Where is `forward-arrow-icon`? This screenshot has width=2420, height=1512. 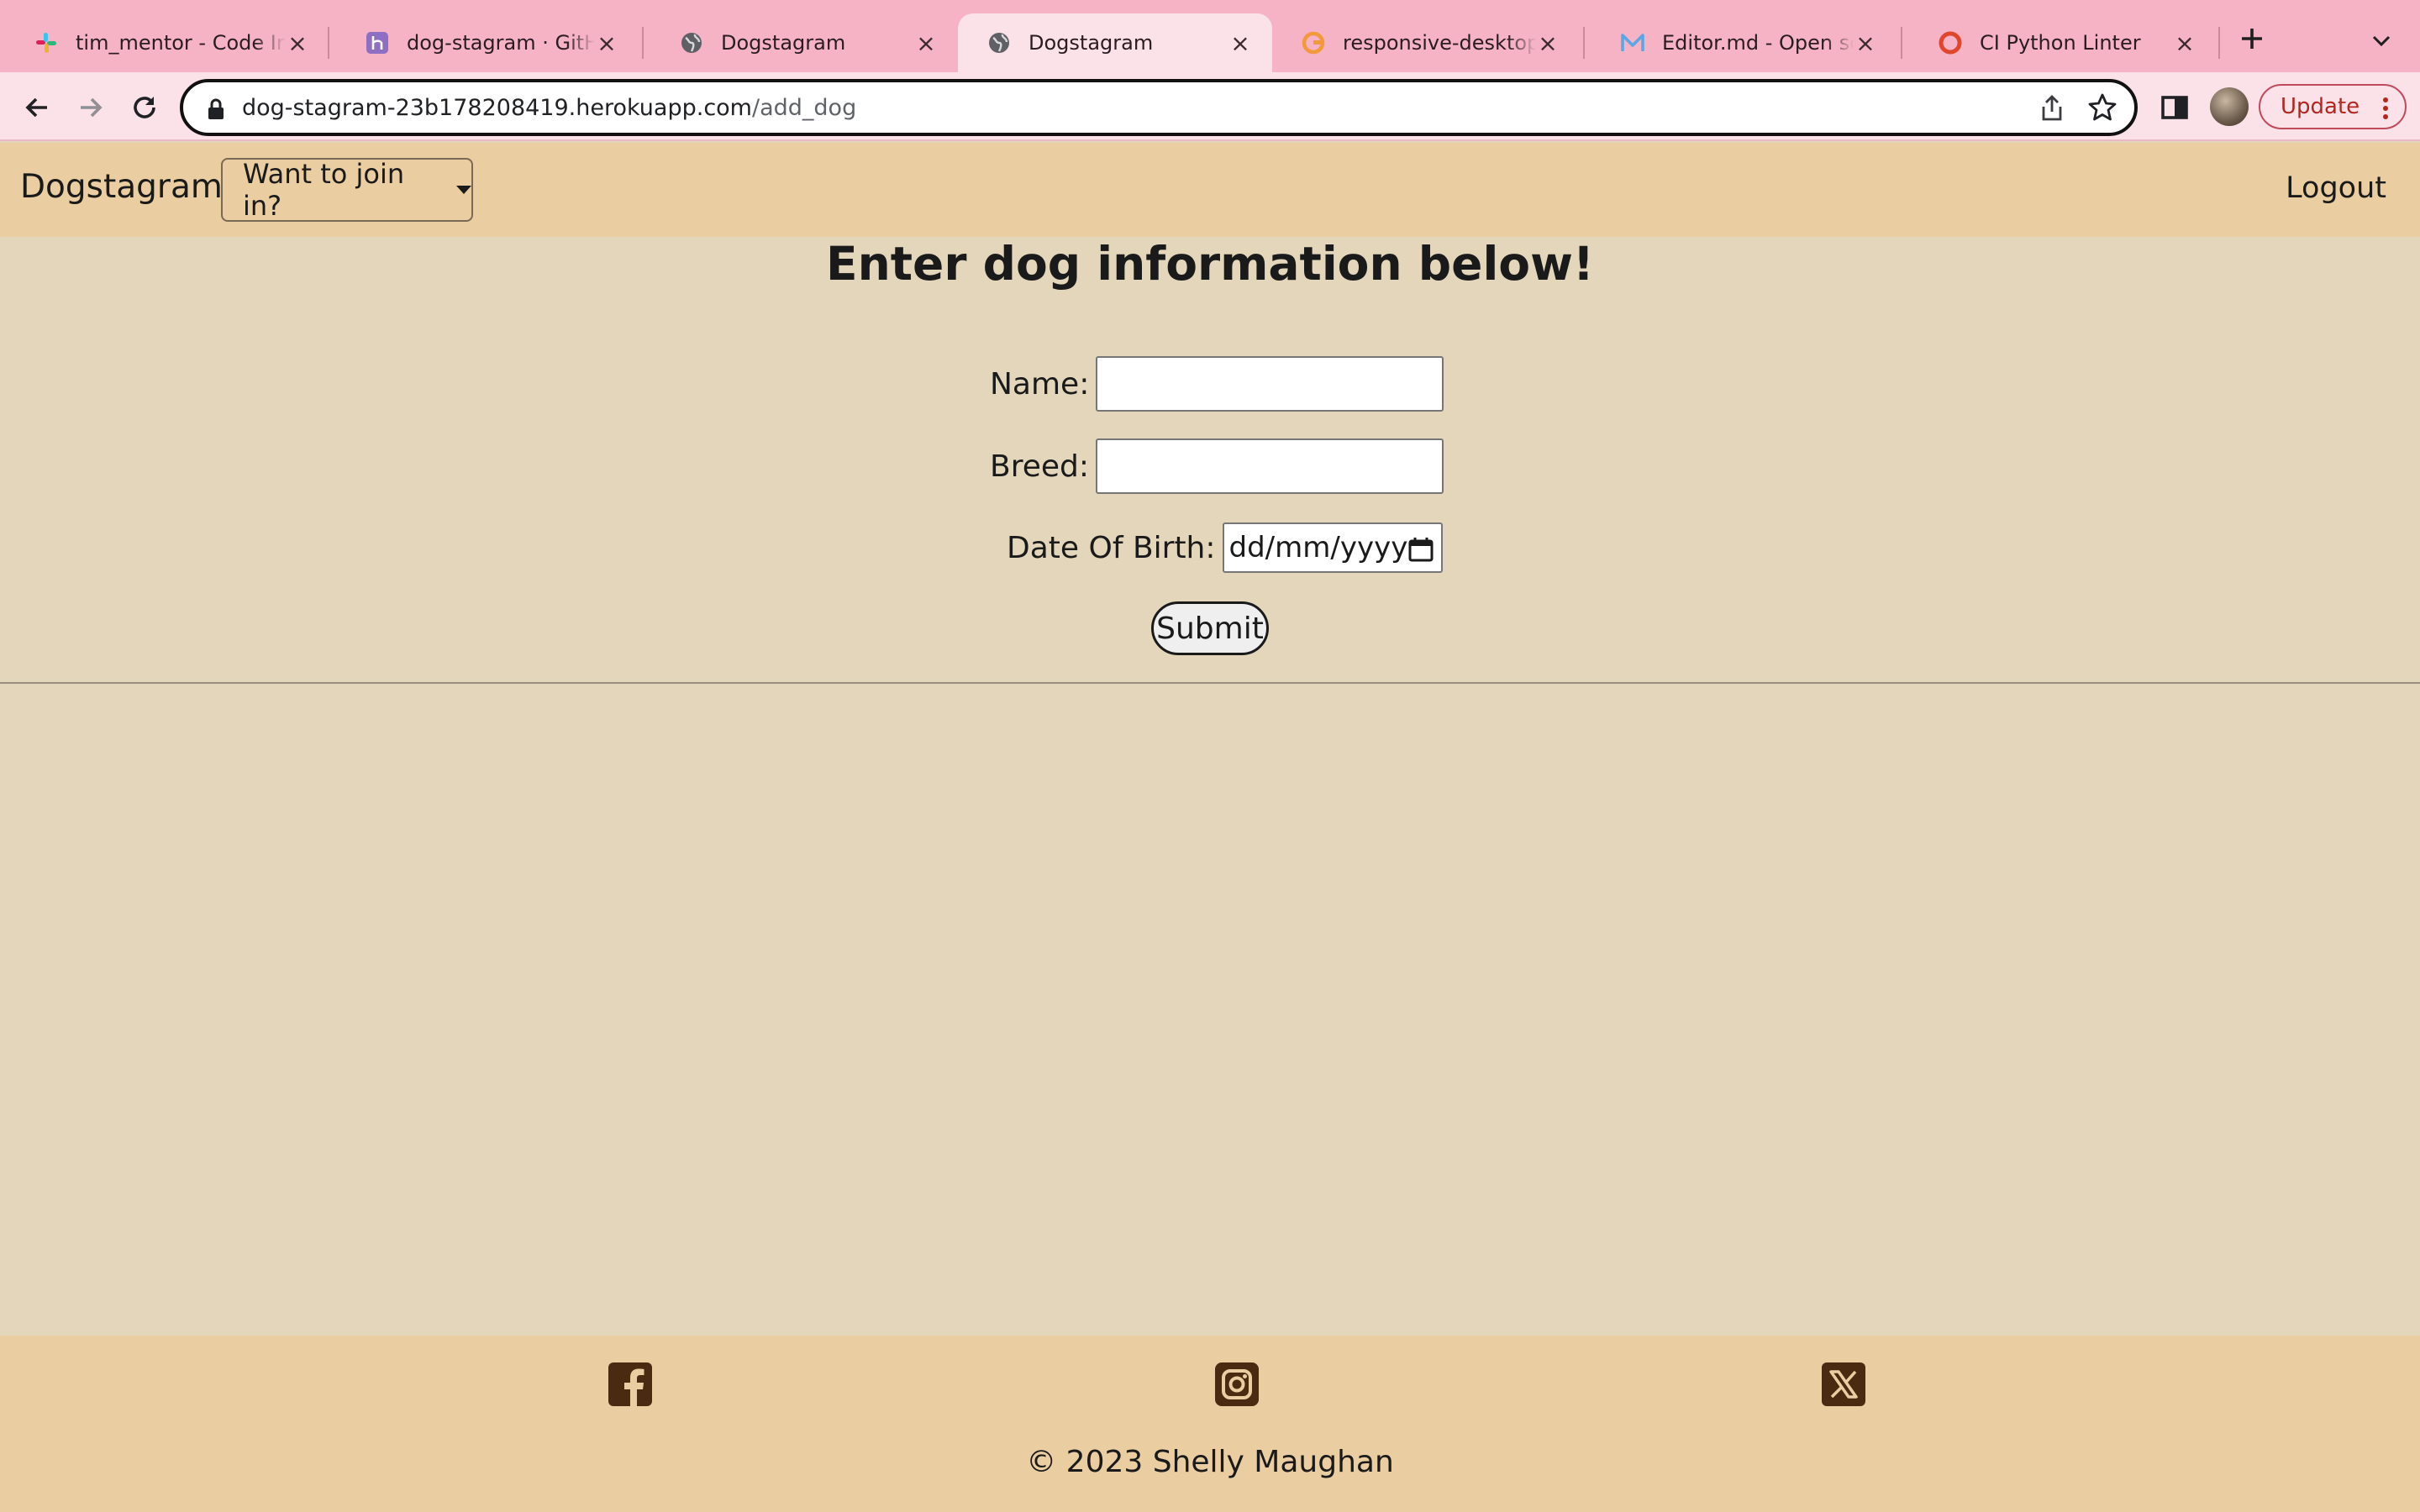
forward-arrow-icon is located at coordinates (91, 107).